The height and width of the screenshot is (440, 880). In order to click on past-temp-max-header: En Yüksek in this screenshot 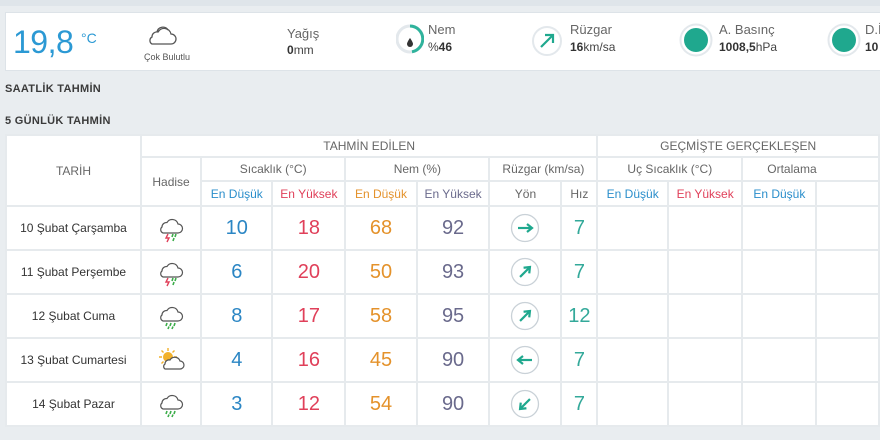, I will do `click(705, 193)`.